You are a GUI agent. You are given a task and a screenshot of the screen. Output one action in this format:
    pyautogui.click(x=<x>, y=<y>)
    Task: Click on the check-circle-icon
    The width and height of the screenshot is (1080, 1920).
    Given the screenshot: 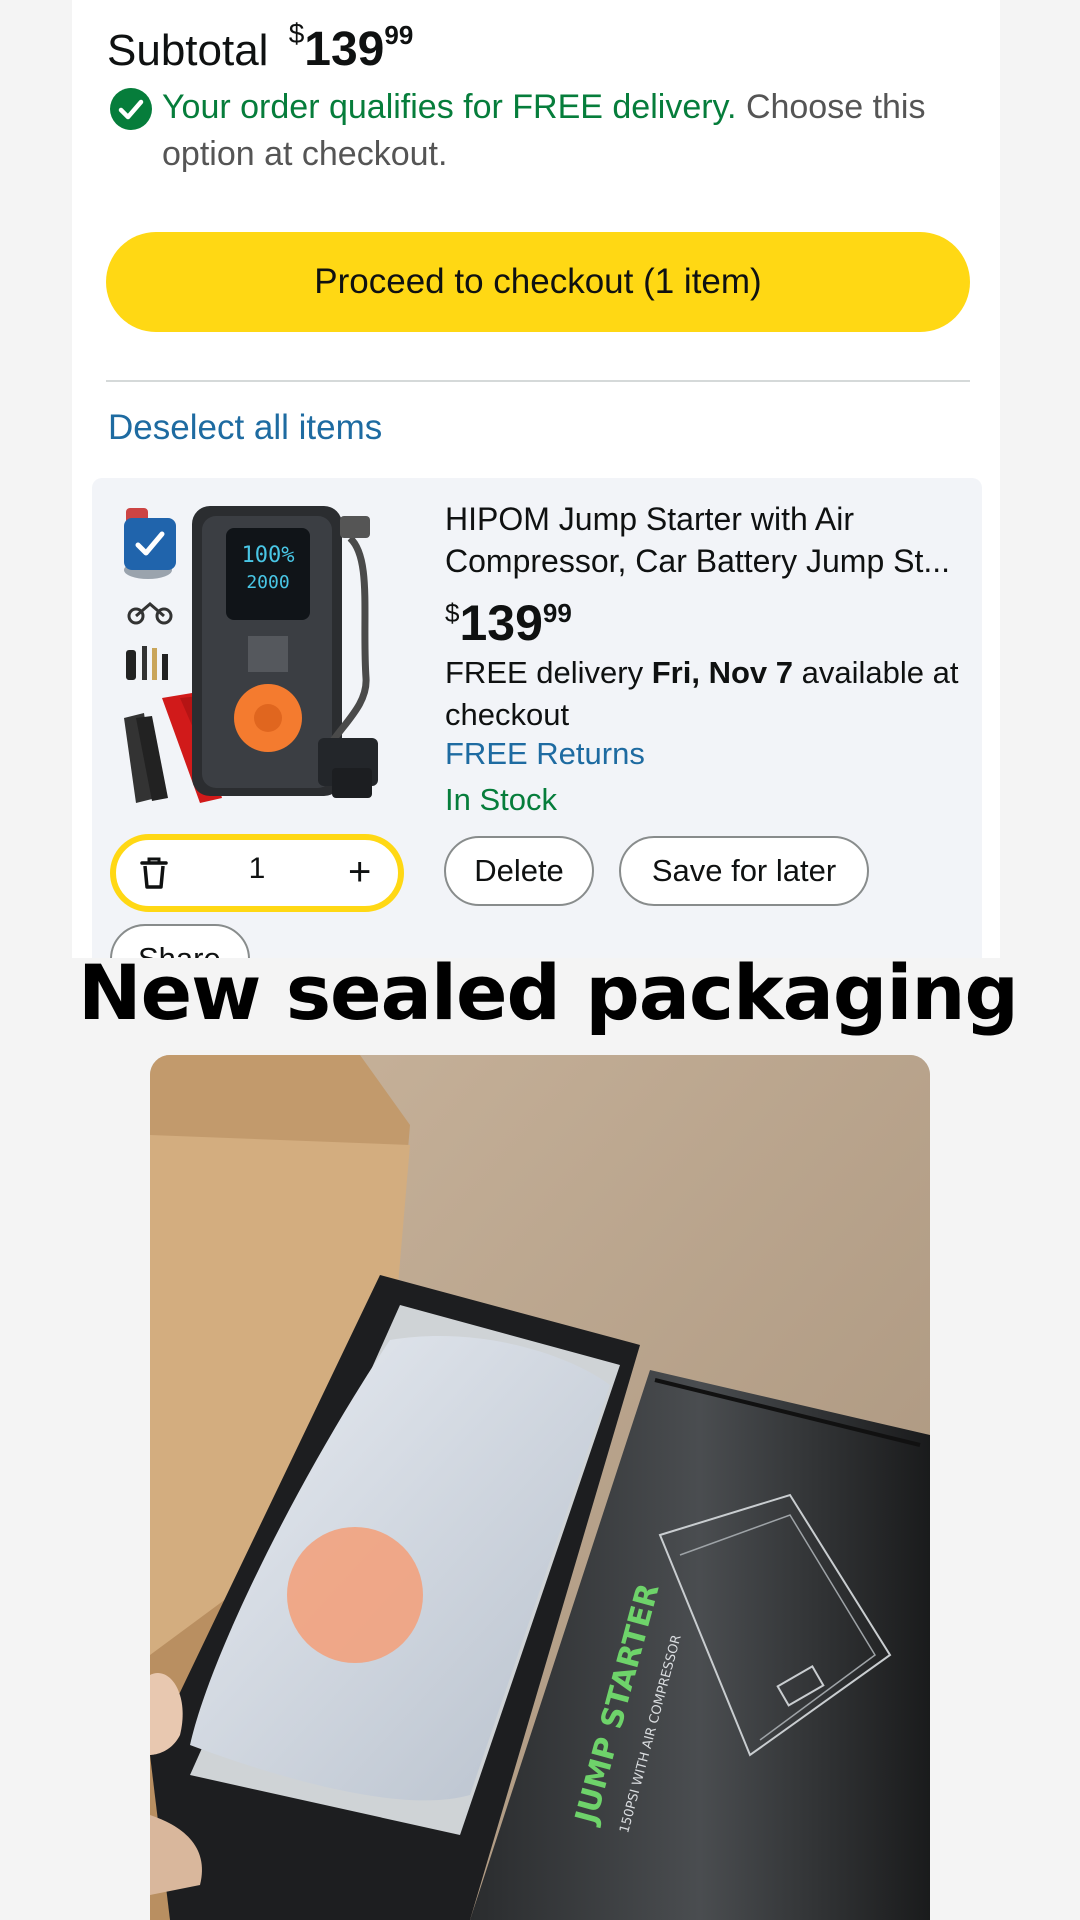 What is the action you would take?
    pyautogui.click(x=131, y=109)
    